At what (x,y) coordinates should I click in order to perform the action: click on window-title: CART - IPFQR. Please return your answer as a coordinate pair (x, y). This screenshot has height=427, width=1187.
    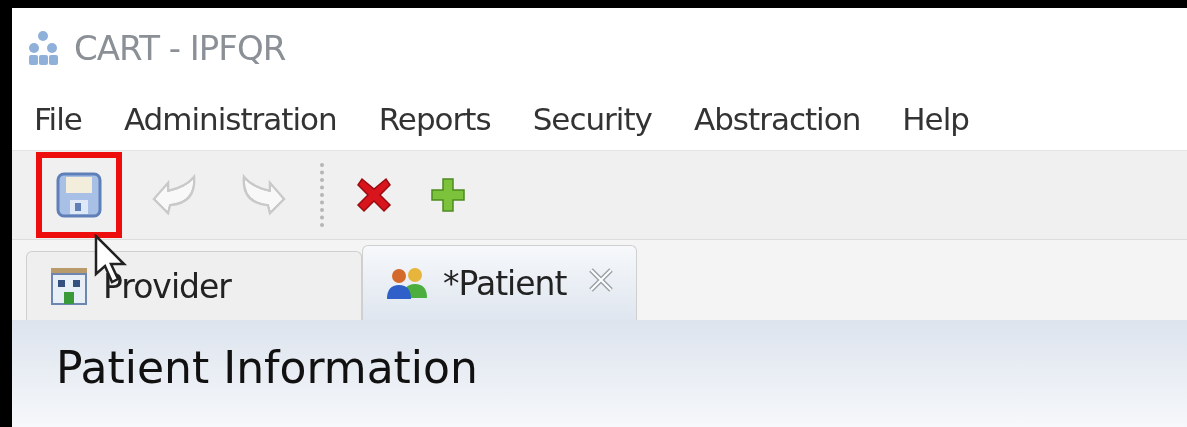
    Looking at the image, I should click on (180, 48).